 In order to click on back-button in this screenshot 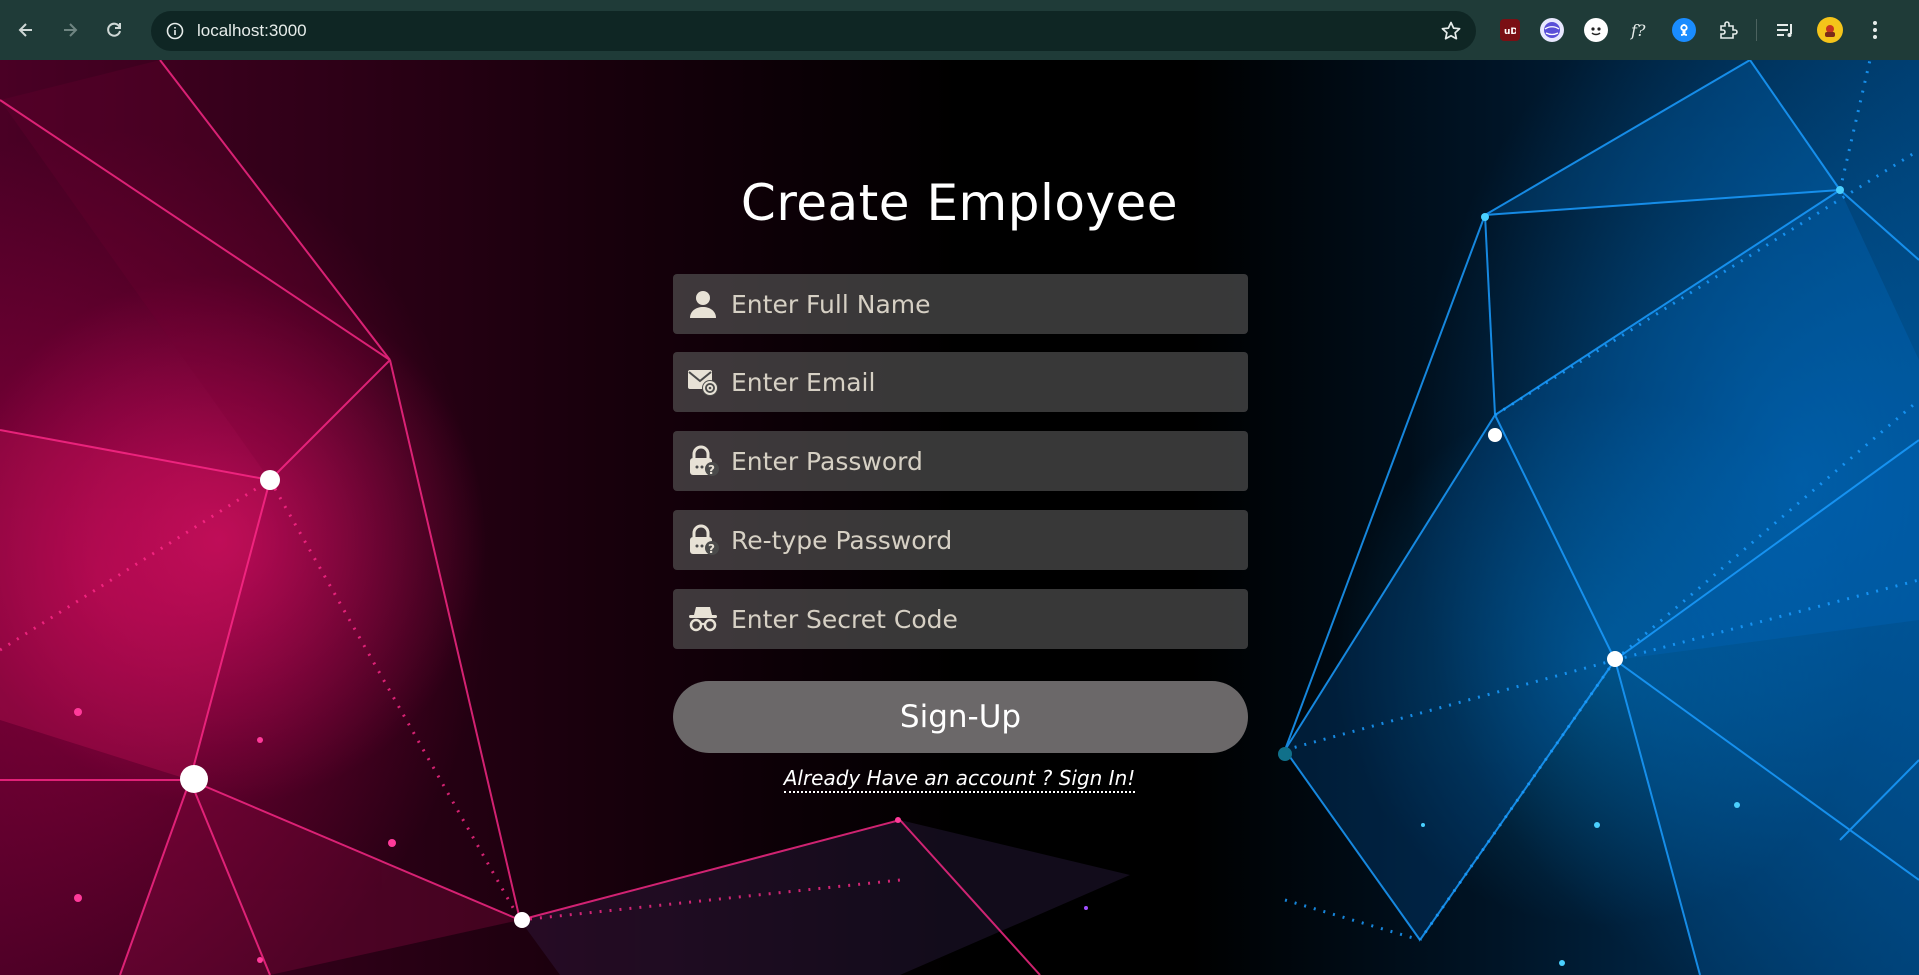, I will do `click(26, 30)`.